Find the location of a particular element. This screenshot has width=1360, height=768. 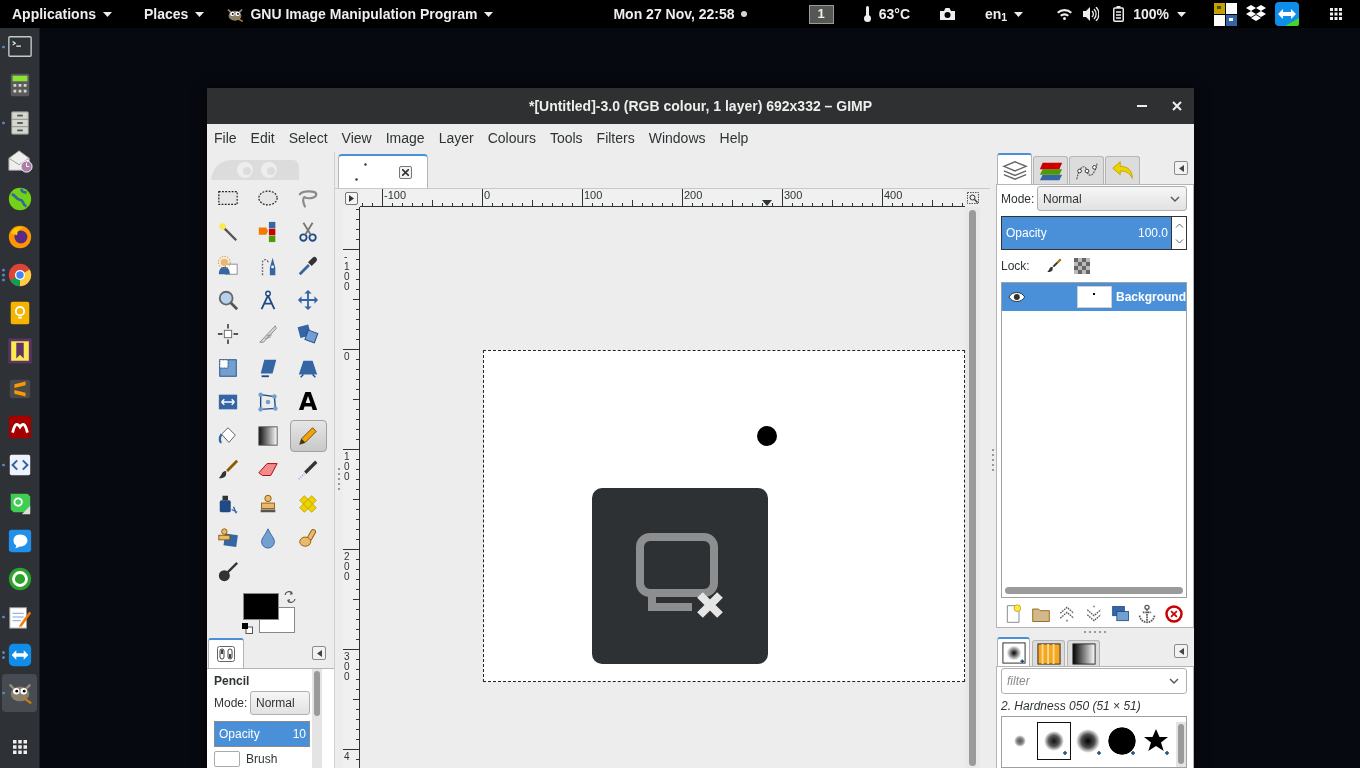

ruler-label: -100 is located at coordinates (395, 195).